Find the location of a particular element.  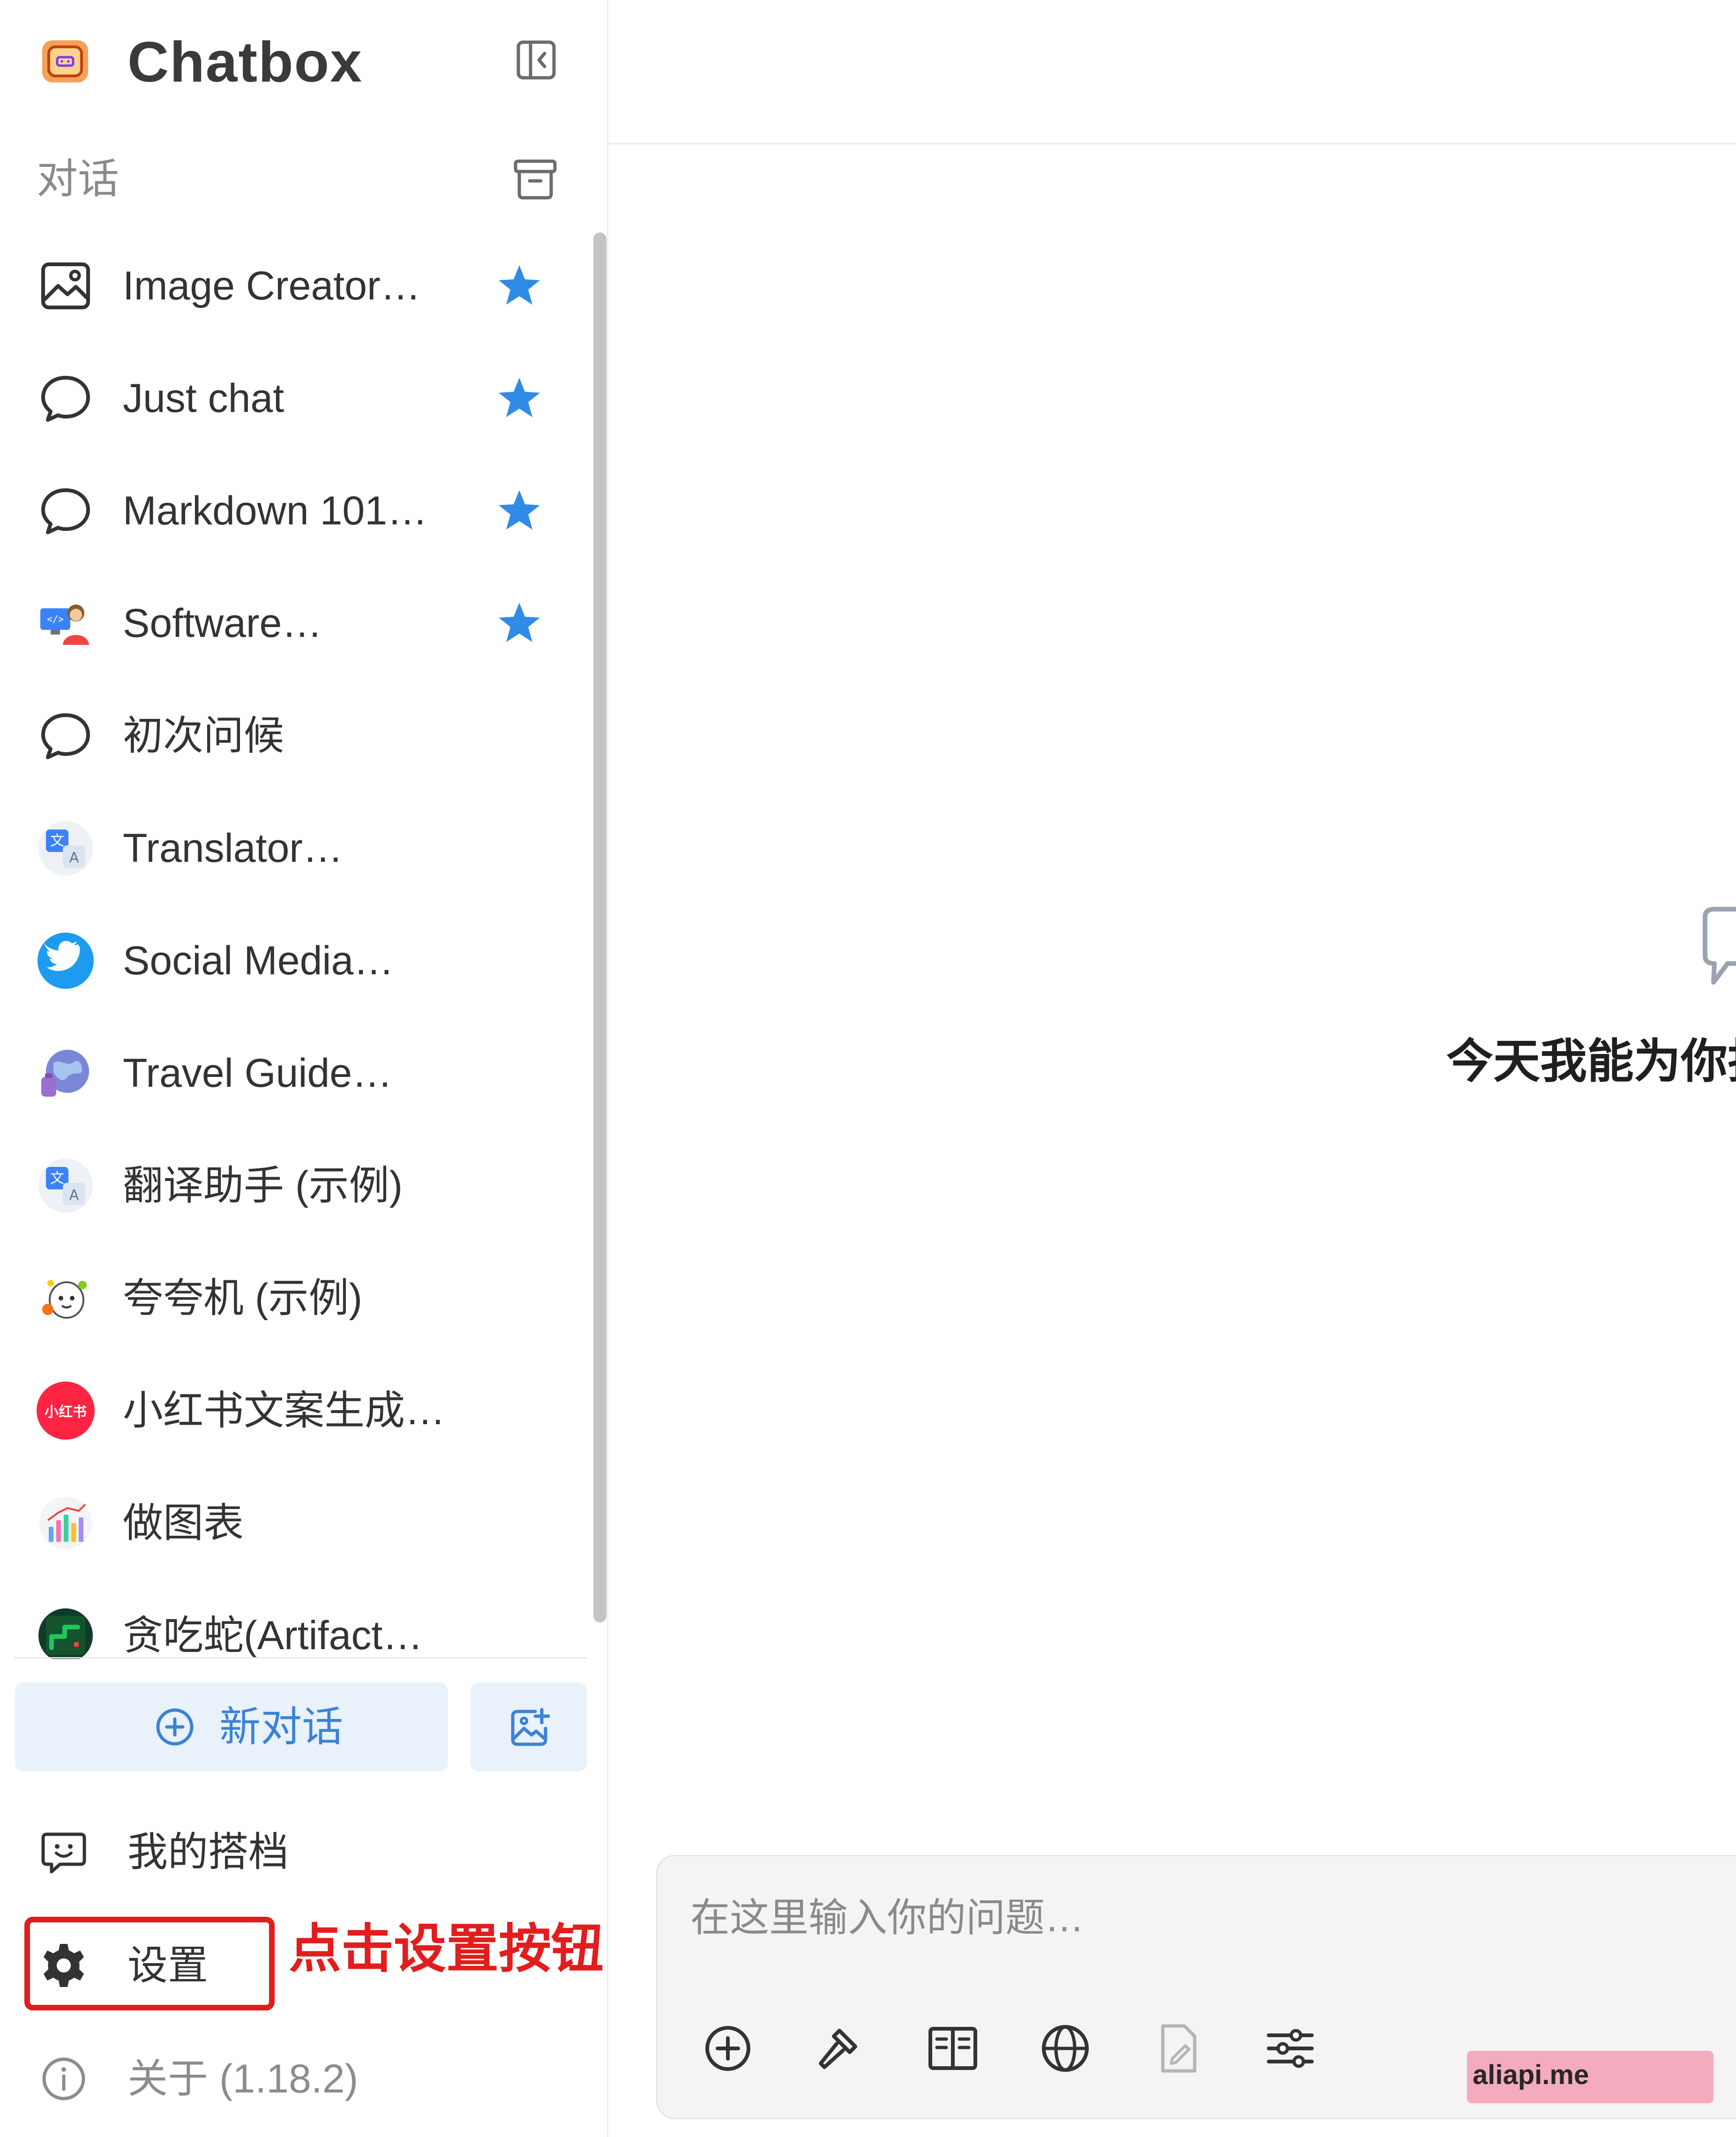

session-item-make-chart: 做图表 is located at coordinates (286, 1523).